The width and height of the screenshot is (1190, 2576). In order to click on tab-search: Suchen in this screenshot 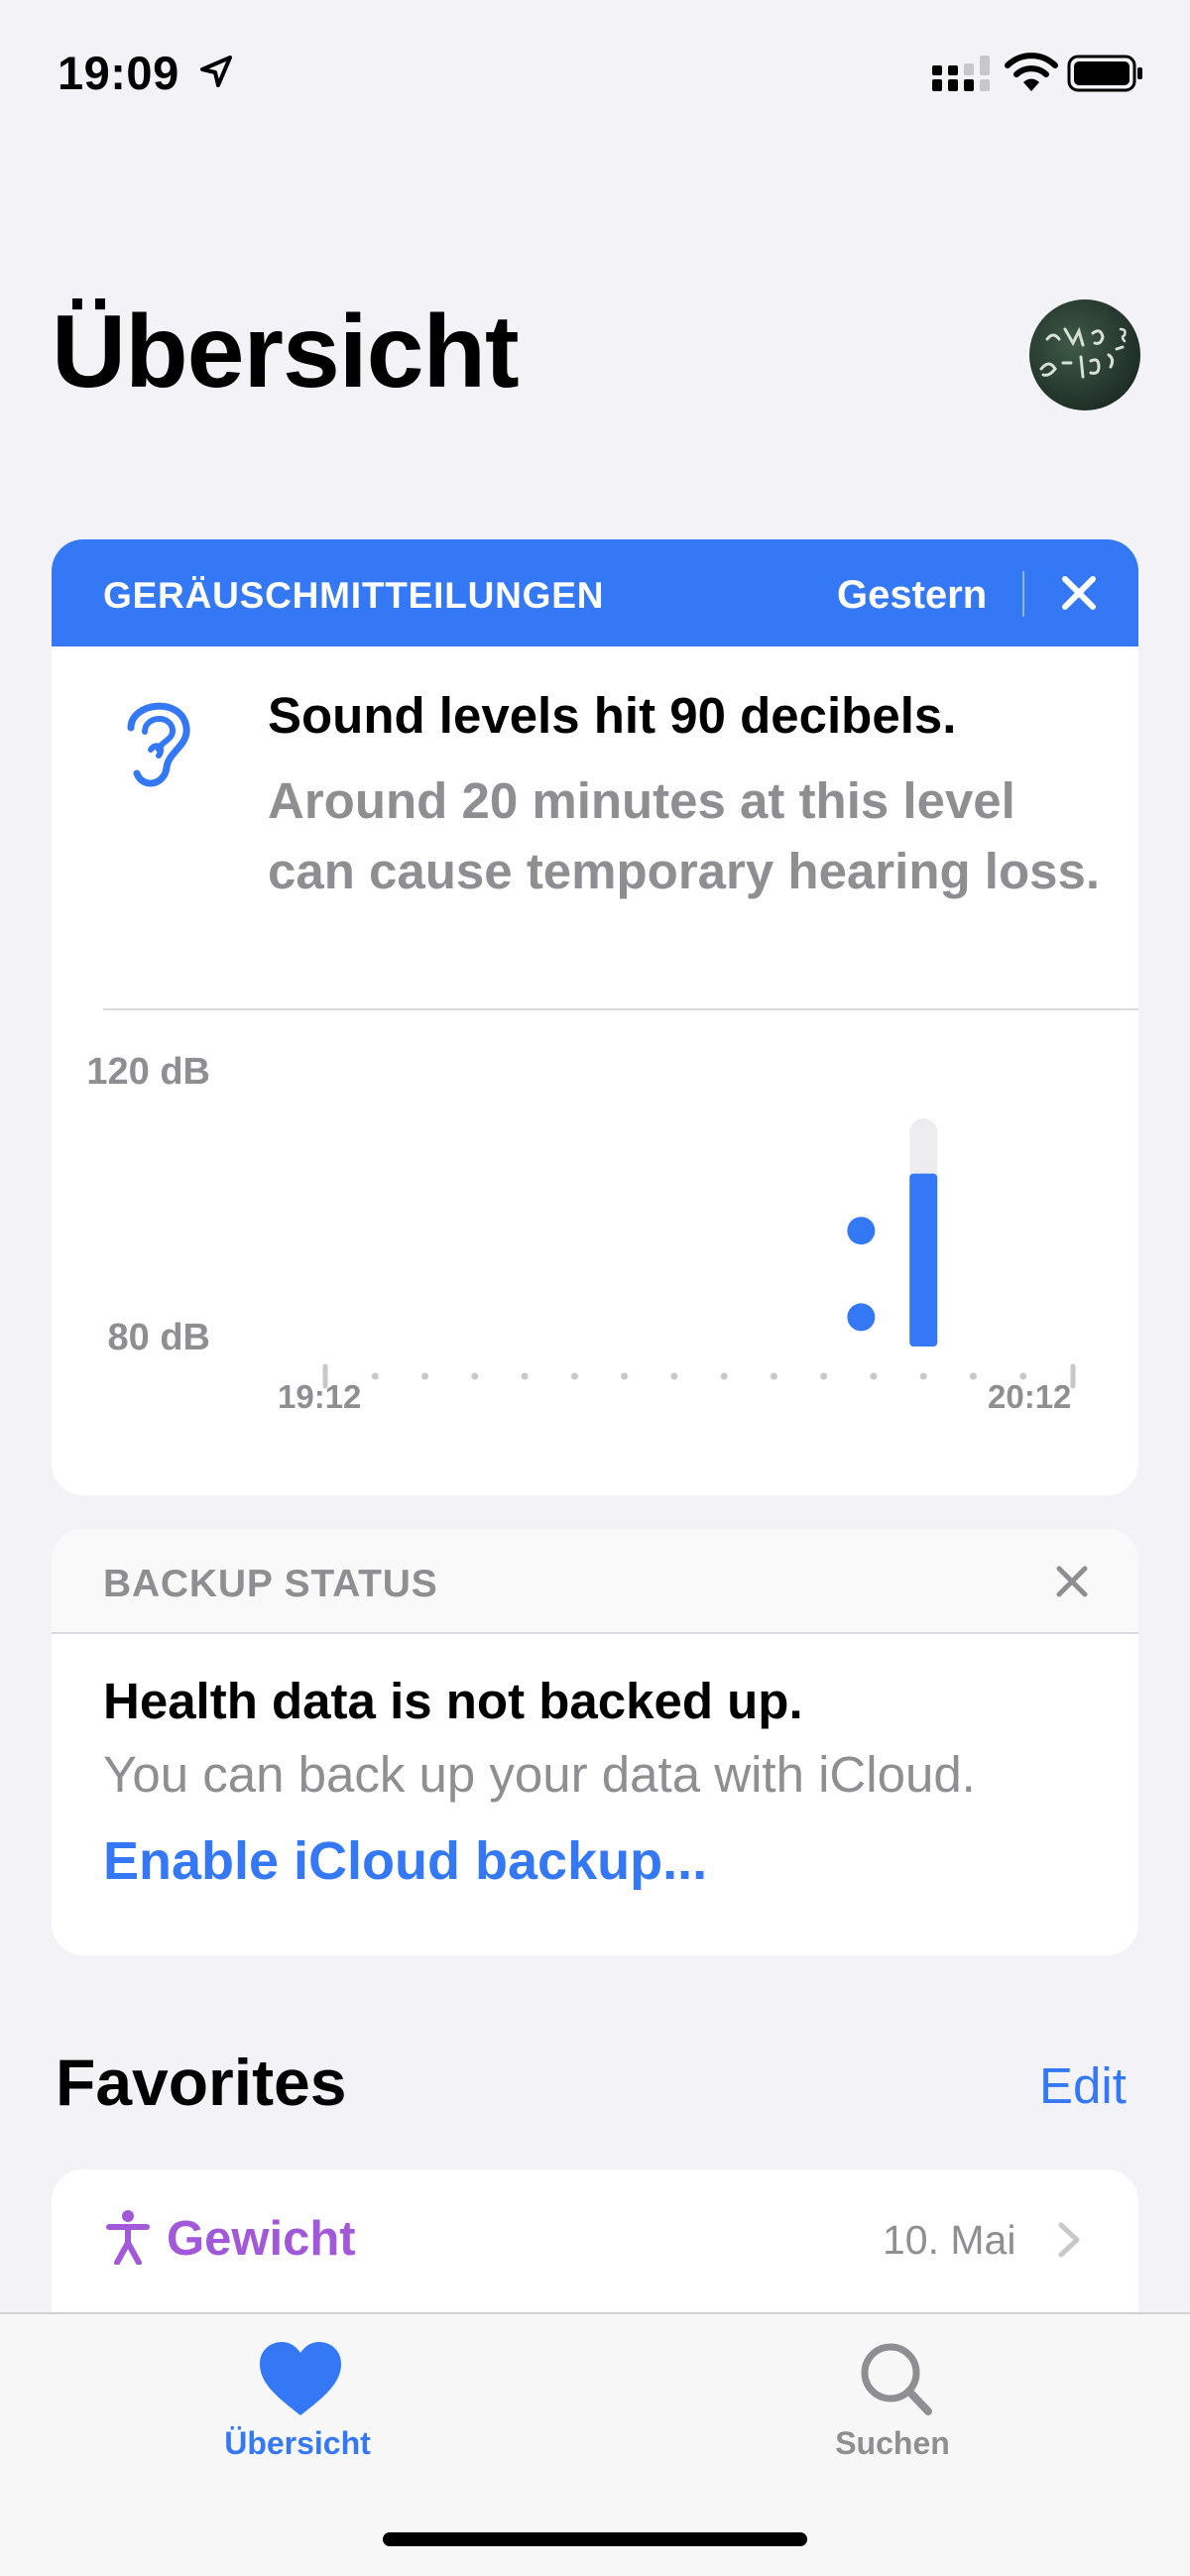, I will do `click(892, 2408)`.